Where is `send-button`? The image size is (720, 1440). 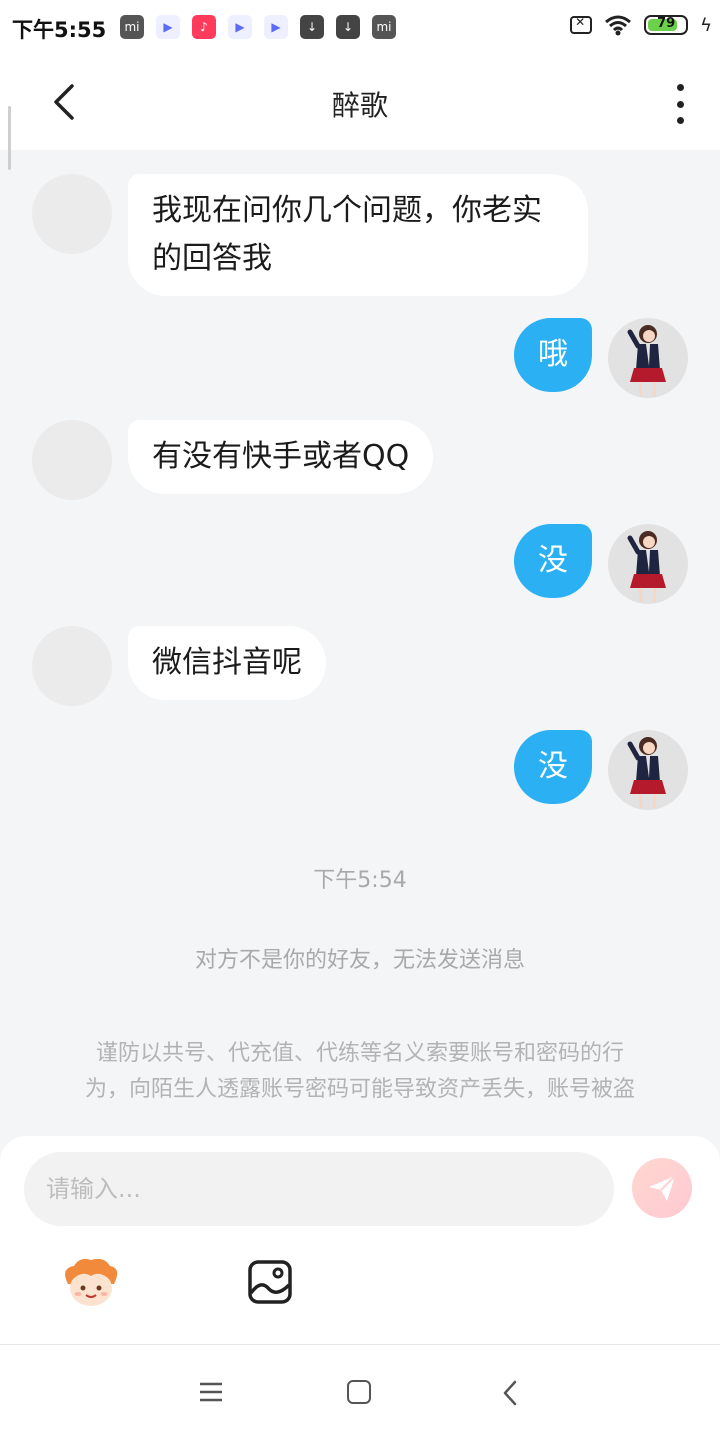 send-button is located at coordinates (662, 1188).